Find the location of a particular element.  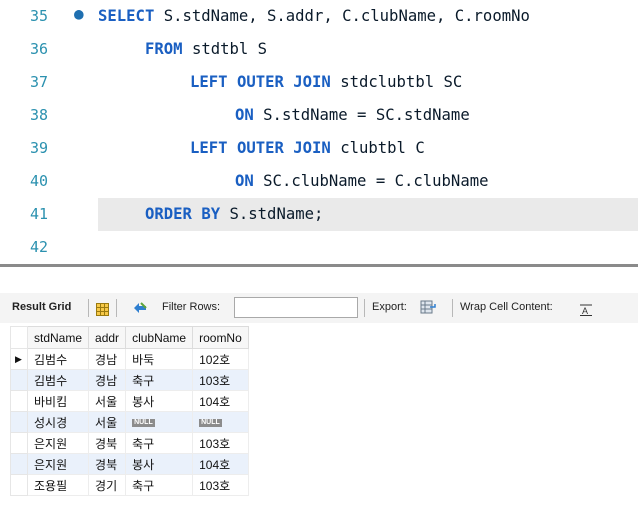

statement-marker-icon: ● is located at coordinates (79, 13).